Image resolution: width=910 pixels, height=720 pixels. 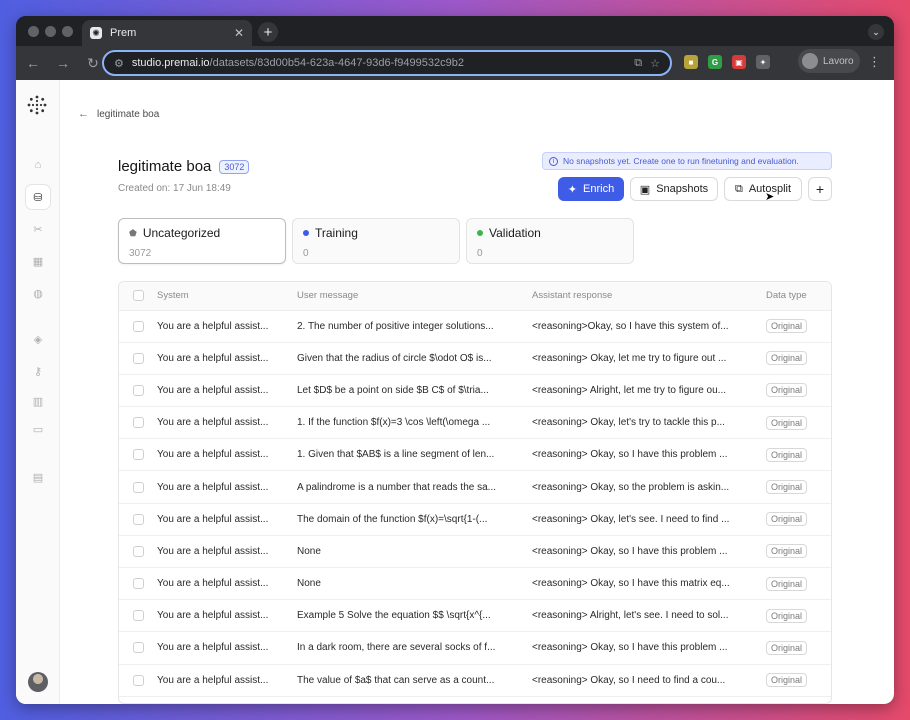 I want to click on new-tab-button: +, so click(x=268, y=32).